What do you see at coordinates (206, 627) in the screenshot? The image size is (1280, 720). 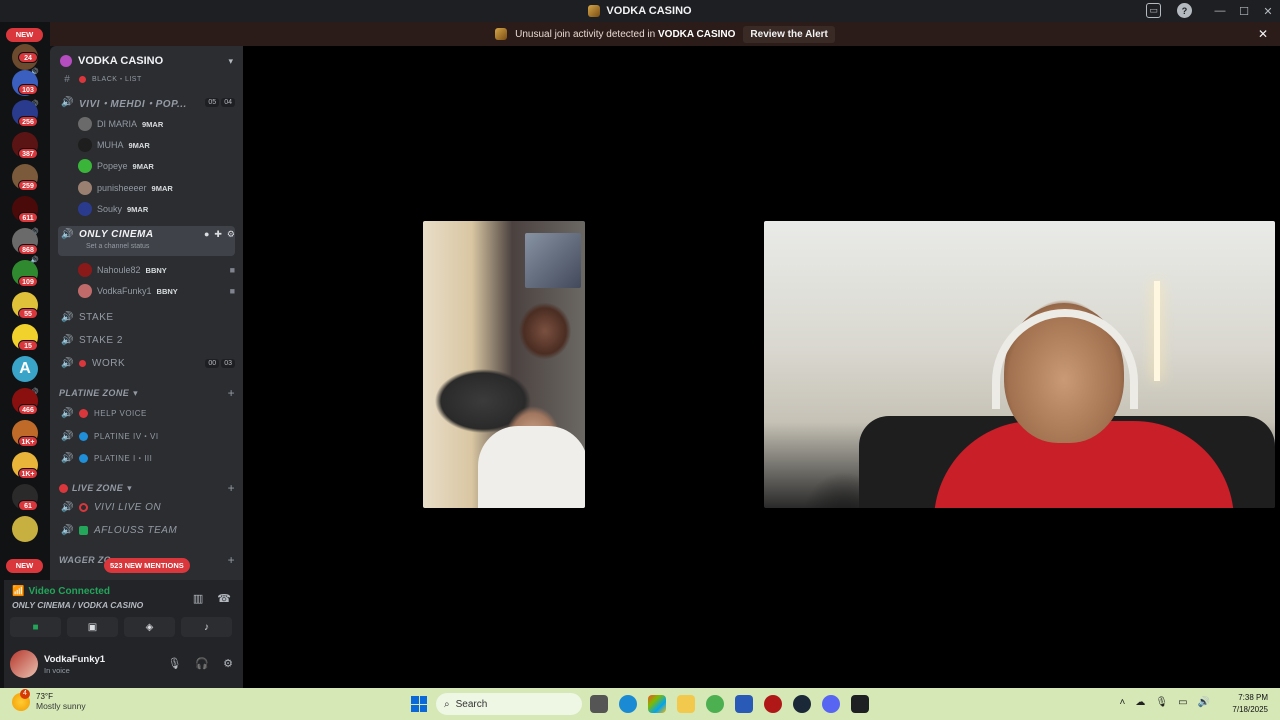 I see `soundboard-button: ♪` at bounding box center [206, 627].